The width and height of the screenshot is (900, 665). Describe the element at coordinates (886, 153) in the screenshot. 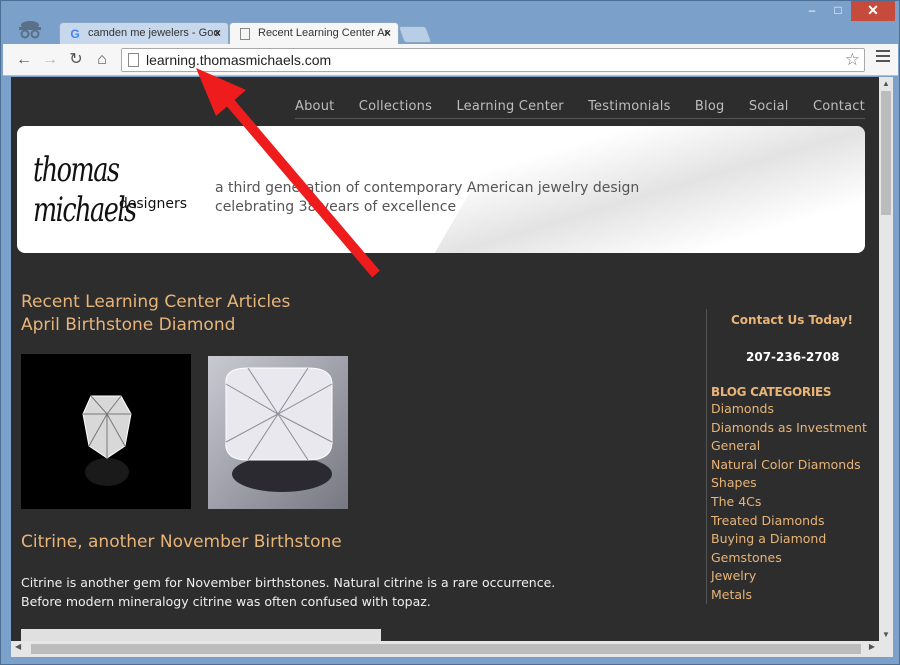

I see `vertical-scroll-thumb` at that location.